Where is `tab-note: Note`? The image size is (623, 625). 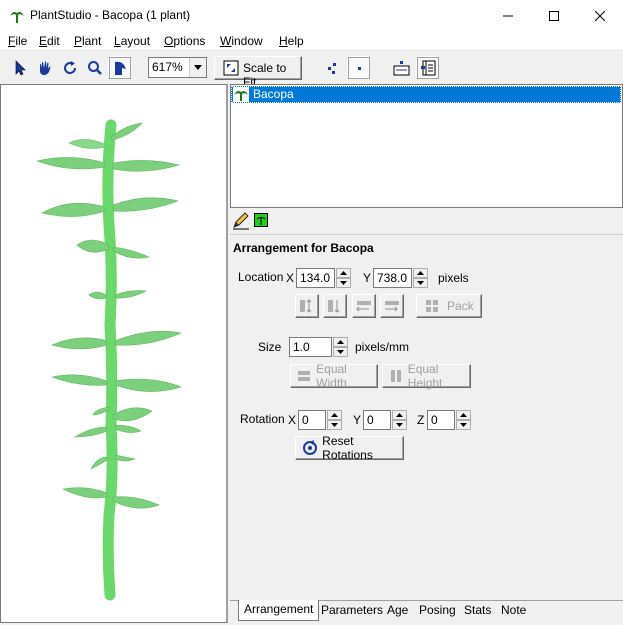
tab-note: Note is located at coordinates (513, 610).